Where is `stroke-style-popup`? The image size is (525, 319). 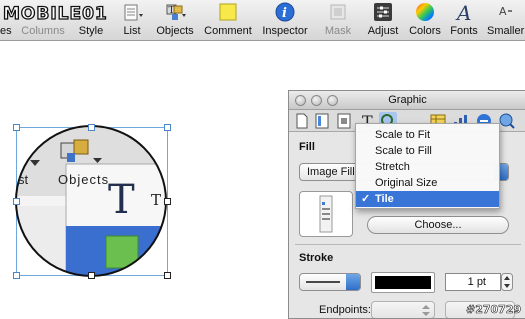 stroke-style-popup is located at coordinates (330, 282).